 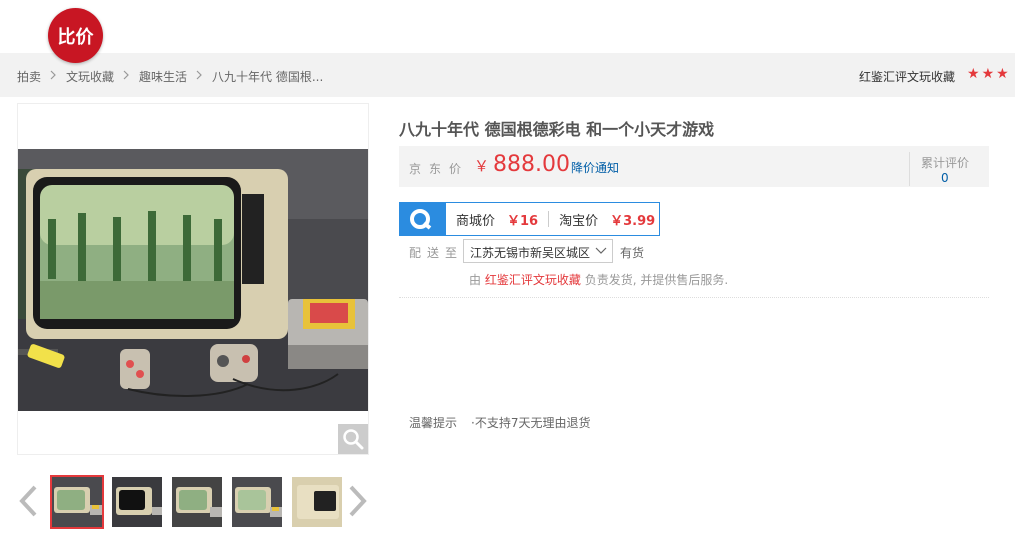 I want to click on fulfillment-prefix: 由, so click(x=475, y=280).